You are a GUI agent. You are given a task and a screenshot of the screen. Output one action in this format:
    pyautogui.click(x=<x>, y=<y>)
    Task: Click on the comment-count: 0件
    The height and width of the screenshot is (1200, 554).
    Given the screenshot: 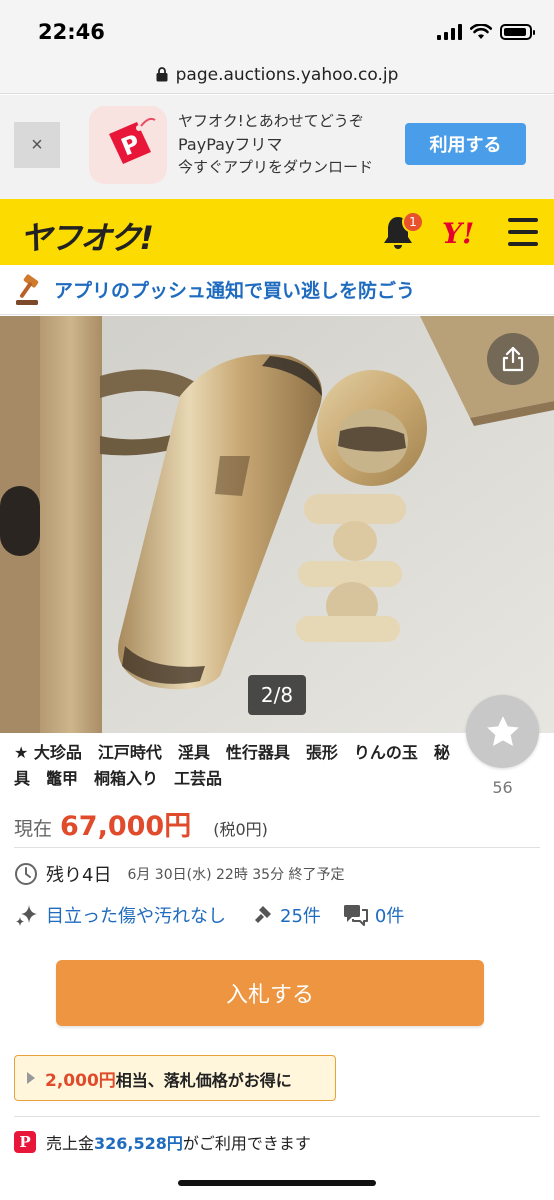 What is the action you would take?
    pyautogui.click(x=389, y=916)
    